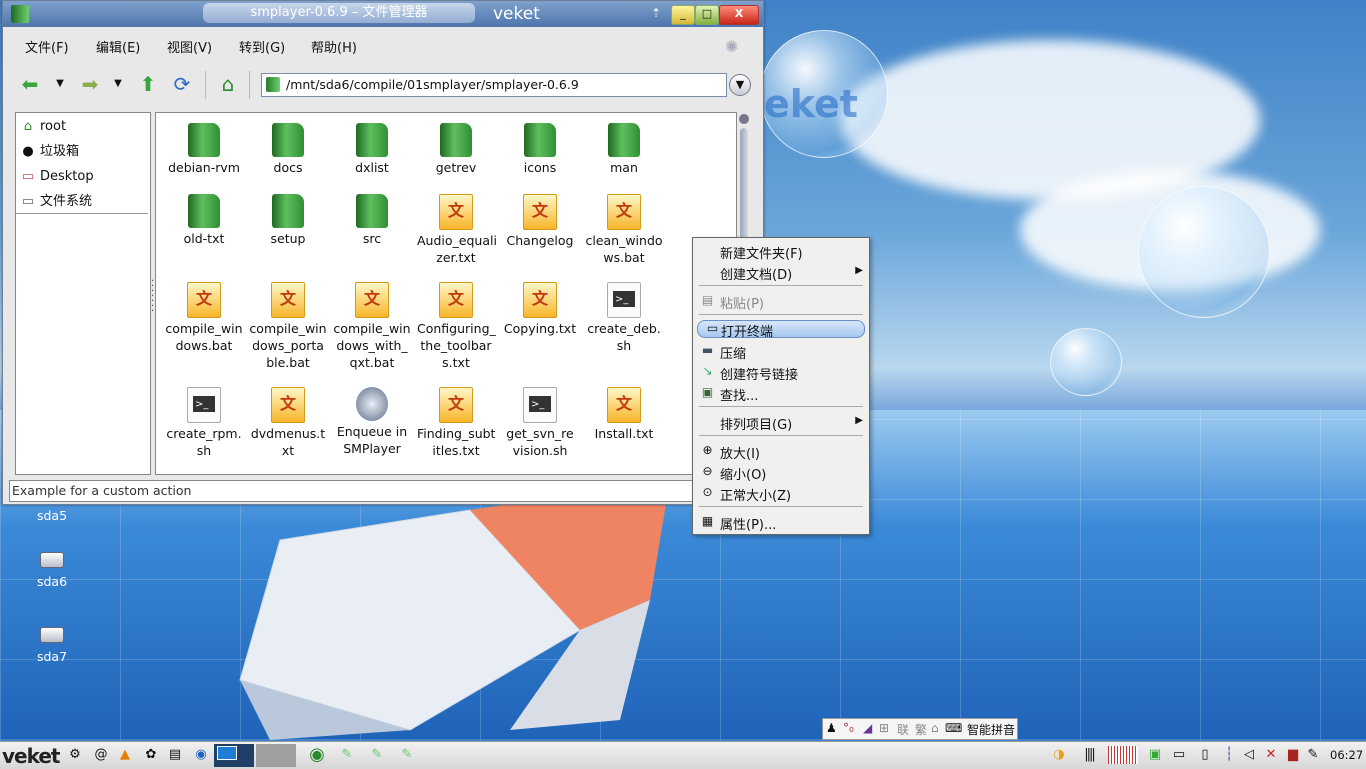  What do you see at coordinates (781, 493) in the screenshot?
I see `menu-item-normal-size: ⊙ 正常大小(Z)` at bounding box center [781, 493].